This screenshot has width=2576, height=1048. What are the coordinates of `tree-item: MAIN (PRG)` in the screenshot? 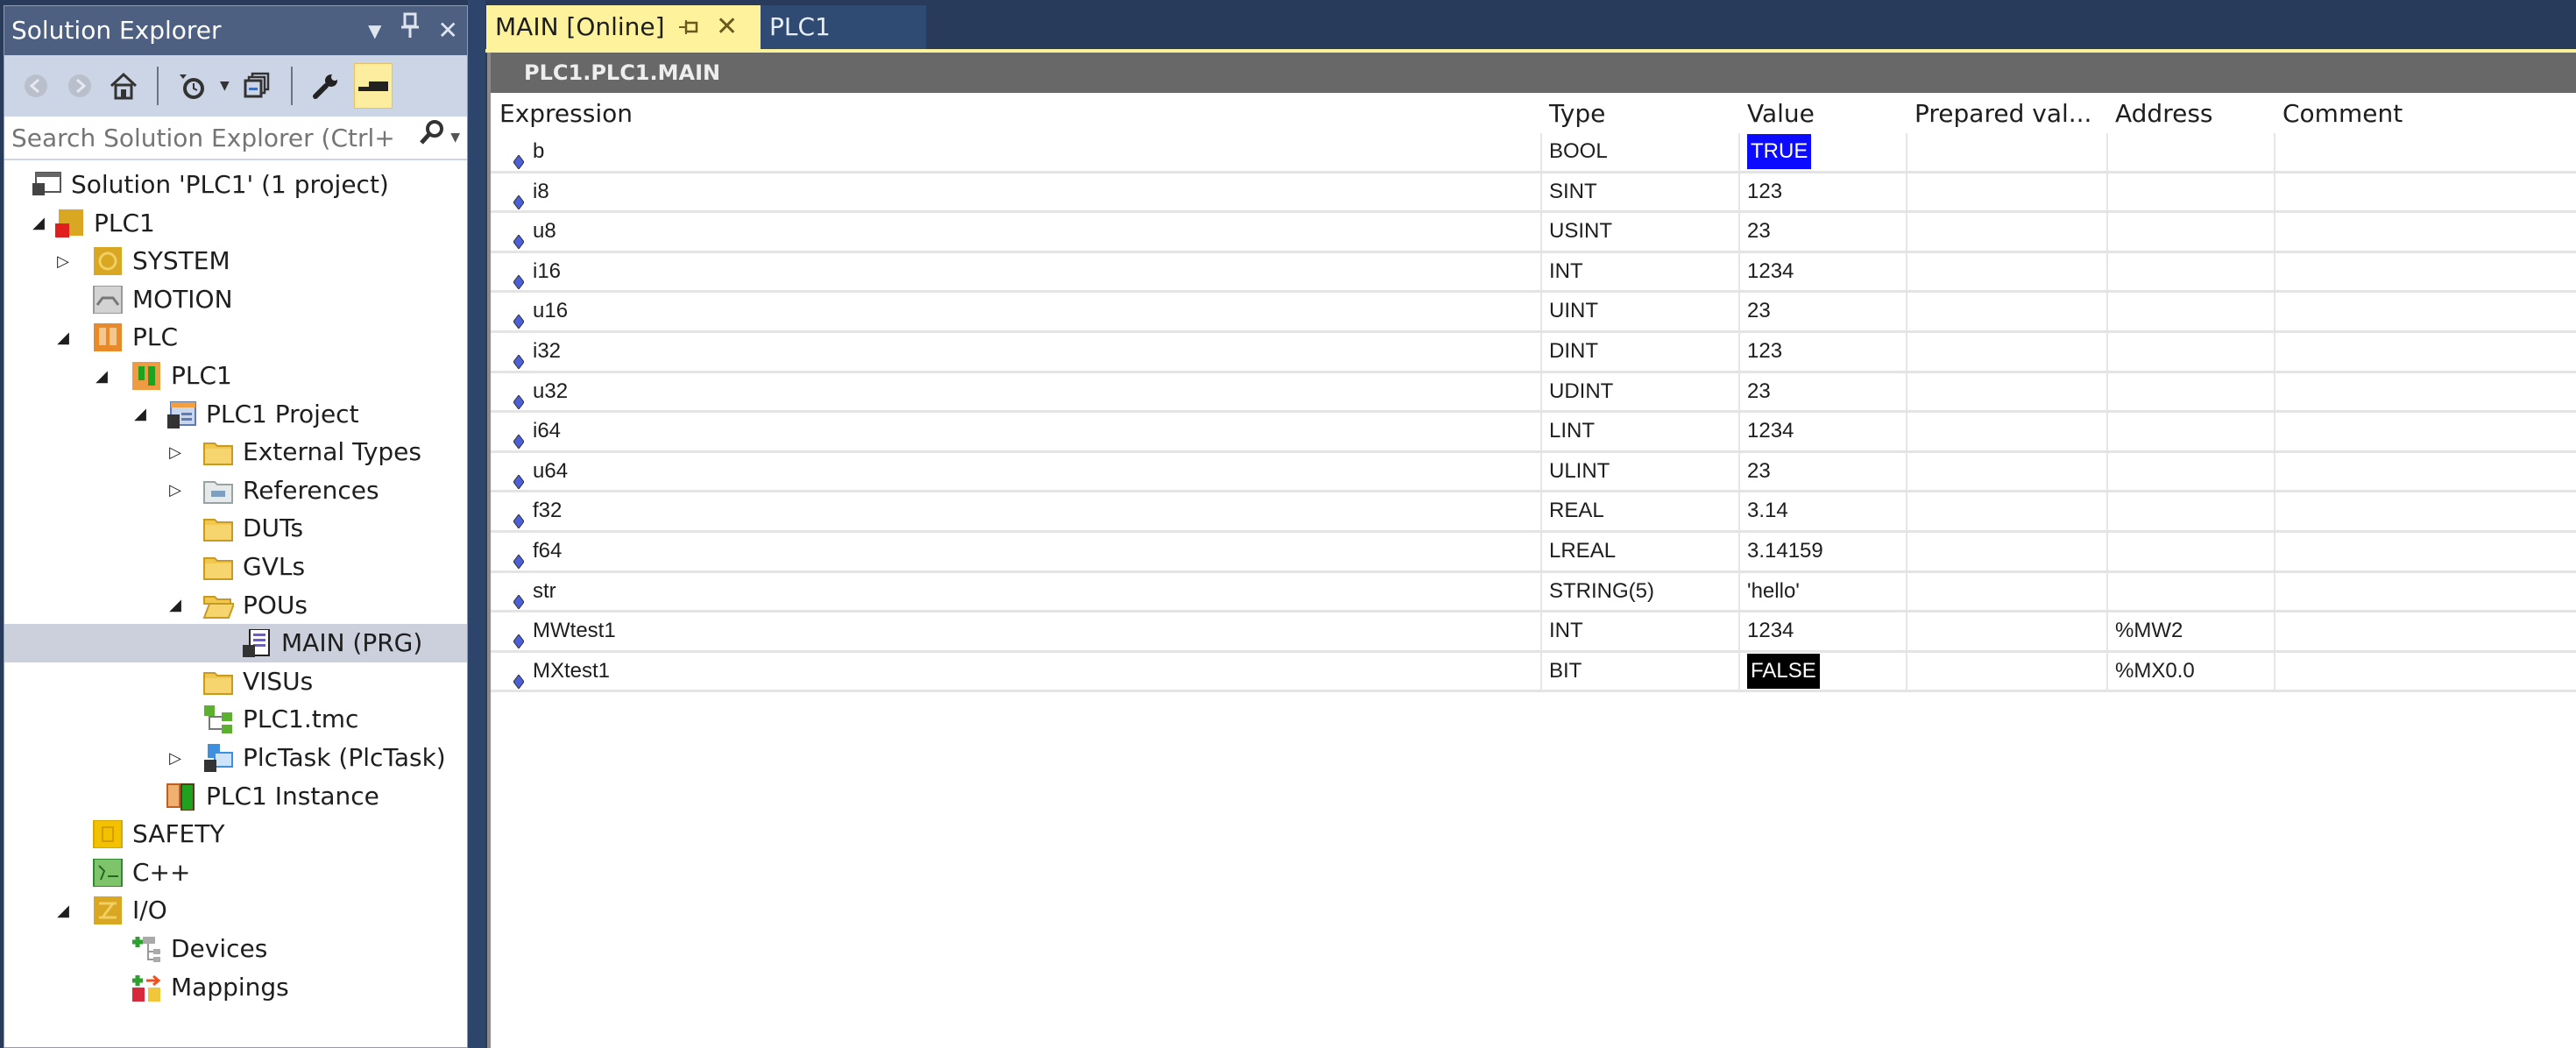 It's located at (235, 643).